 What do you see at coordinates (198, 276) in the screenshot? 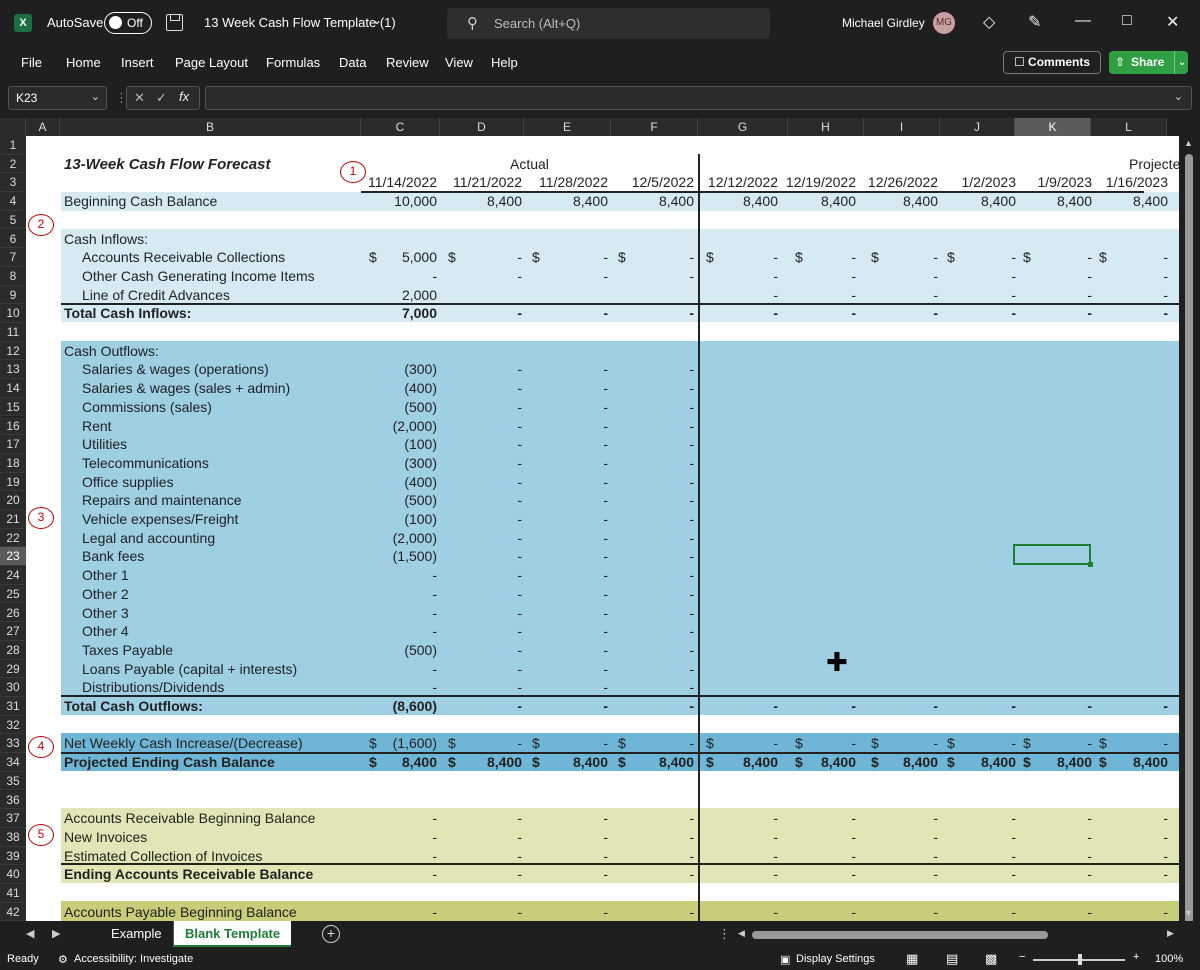
I see `row-label: Other Cash Generating Income Items` at bounding box center [198, 276].